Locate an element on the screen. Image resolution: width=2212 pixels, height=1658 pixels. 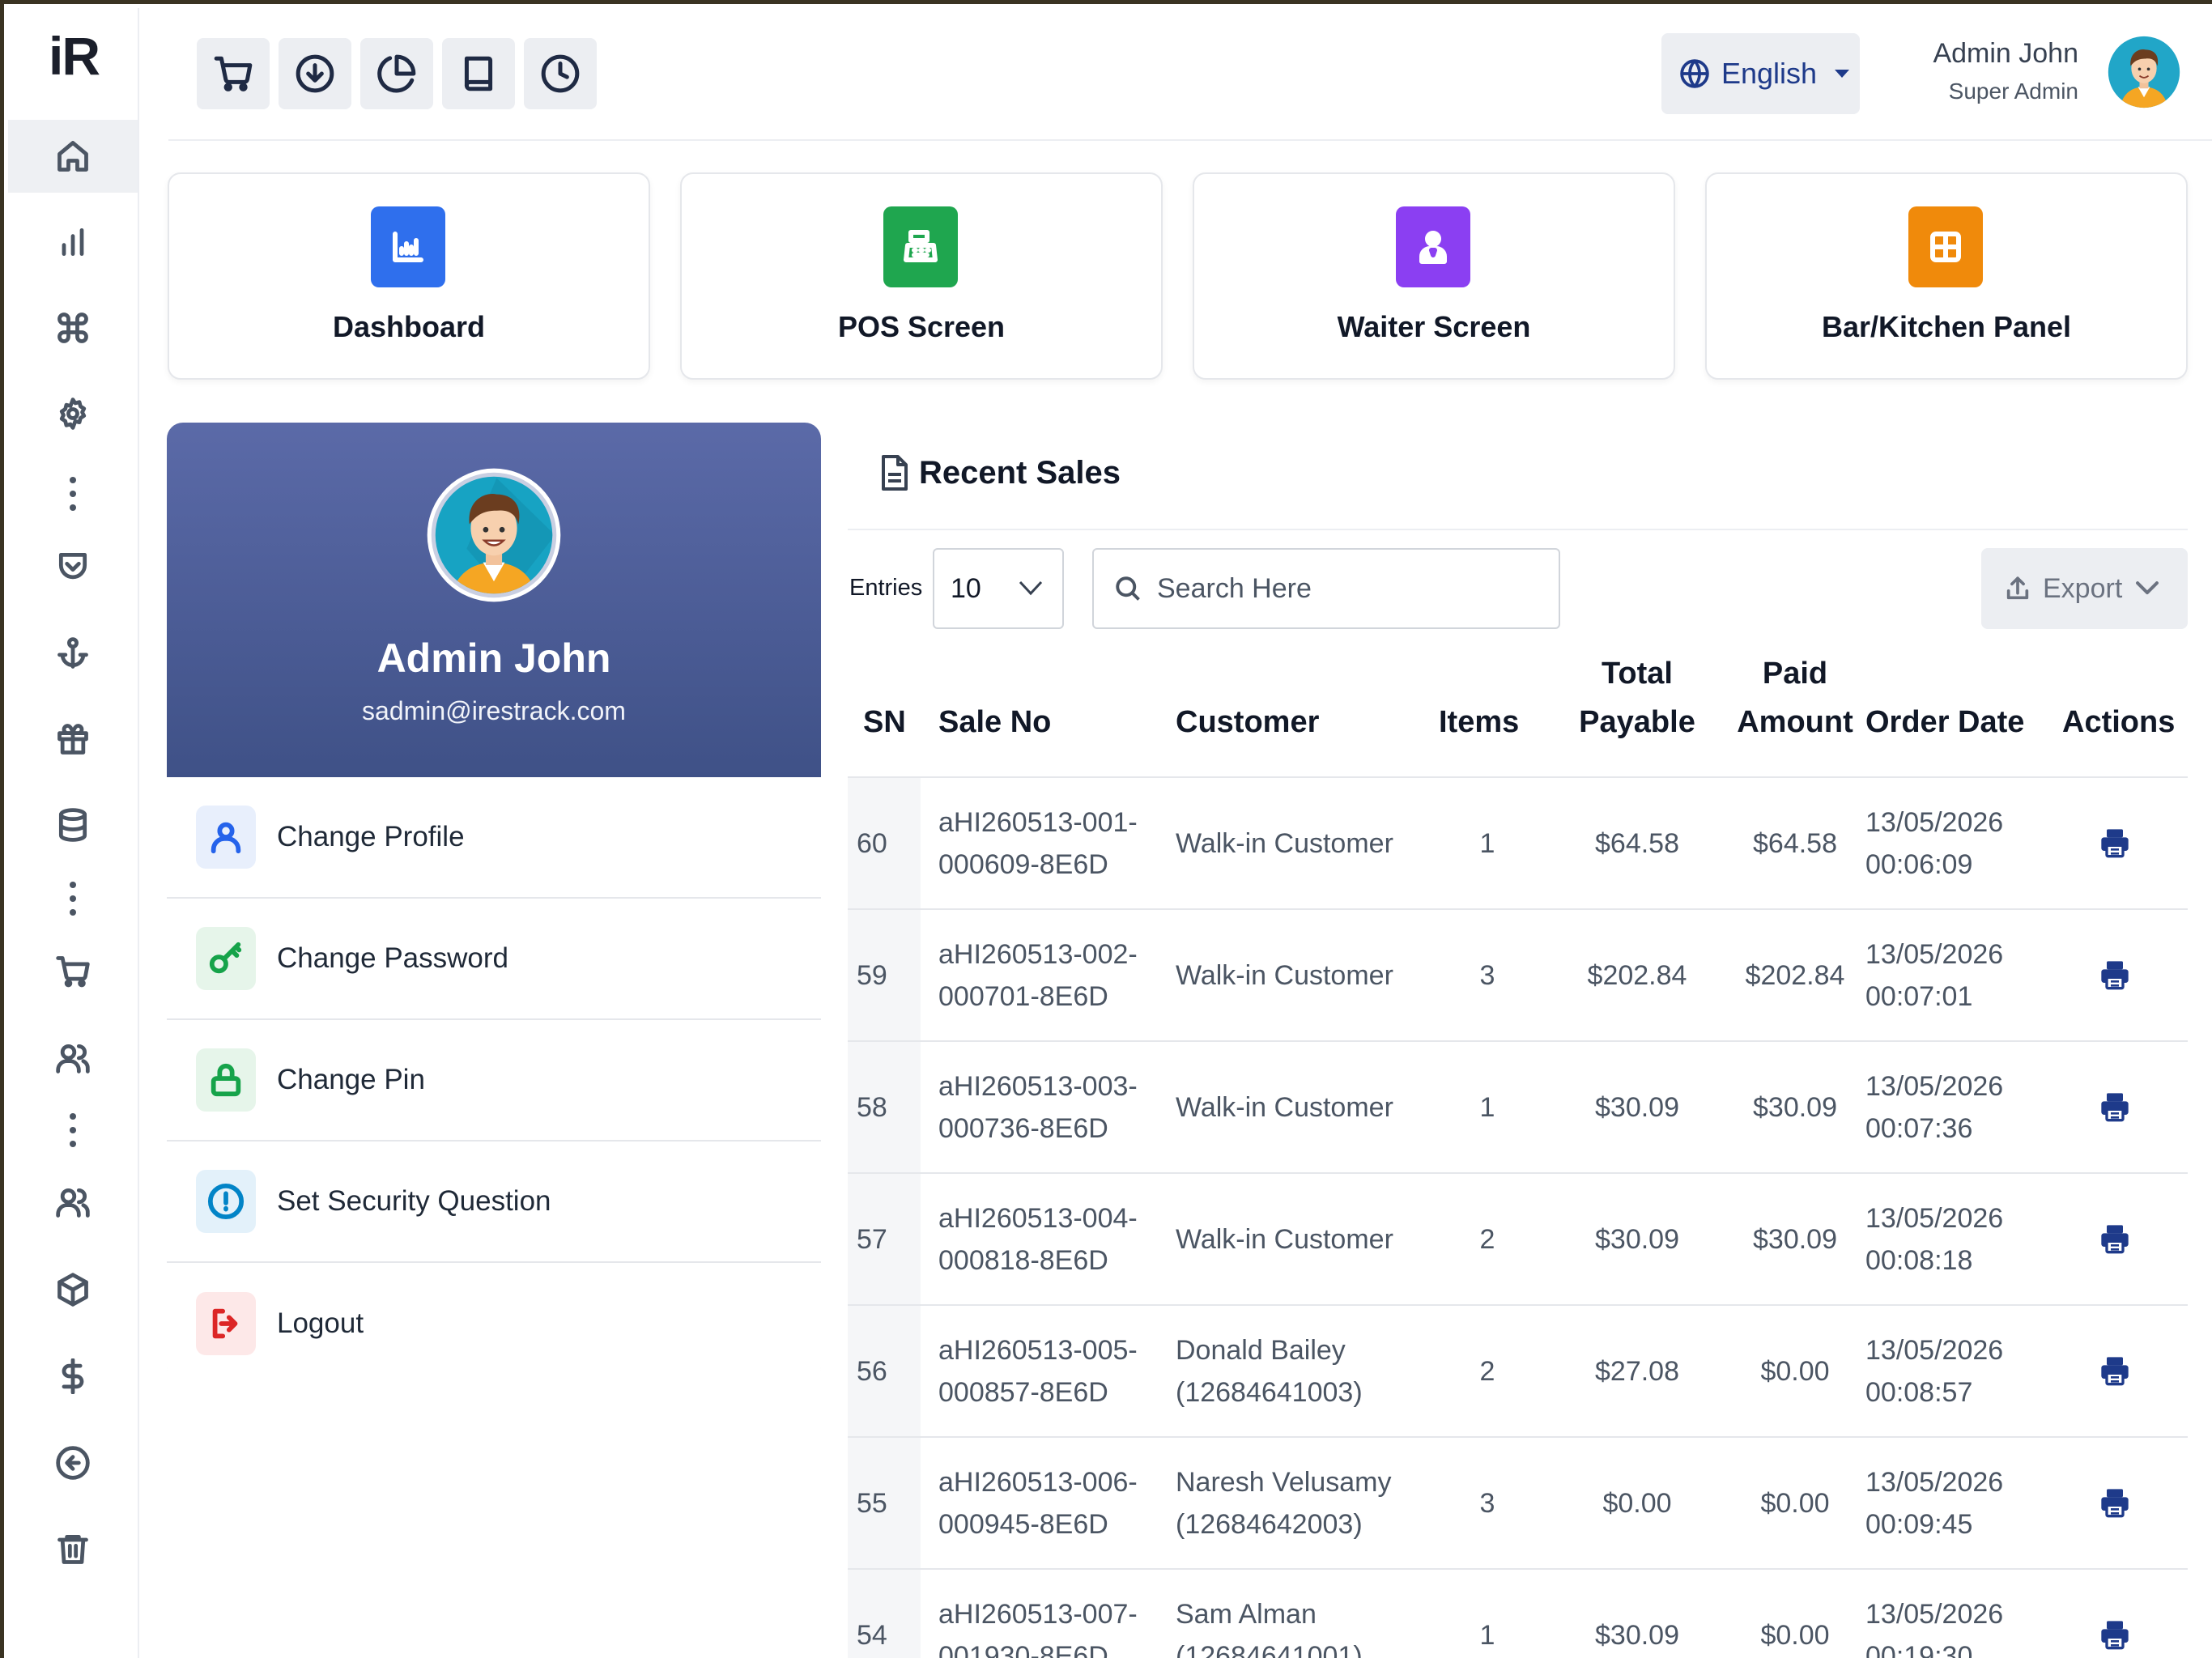
column-header-order-date: Order Date is located at coordinates (1945, 722).